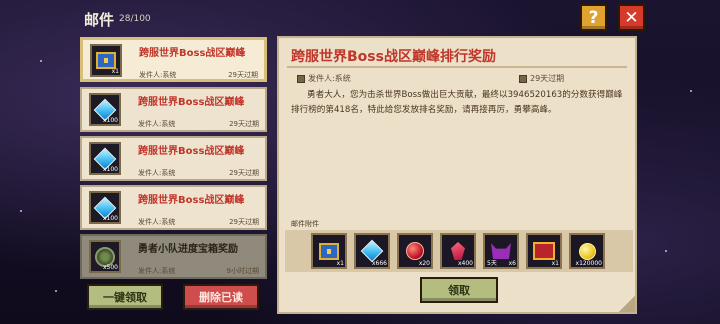 This screenshot has width=720, height=324. Describe the element at coordinates (424, 263) in the screenshot. I see `attachment-qty: x20` at that location.